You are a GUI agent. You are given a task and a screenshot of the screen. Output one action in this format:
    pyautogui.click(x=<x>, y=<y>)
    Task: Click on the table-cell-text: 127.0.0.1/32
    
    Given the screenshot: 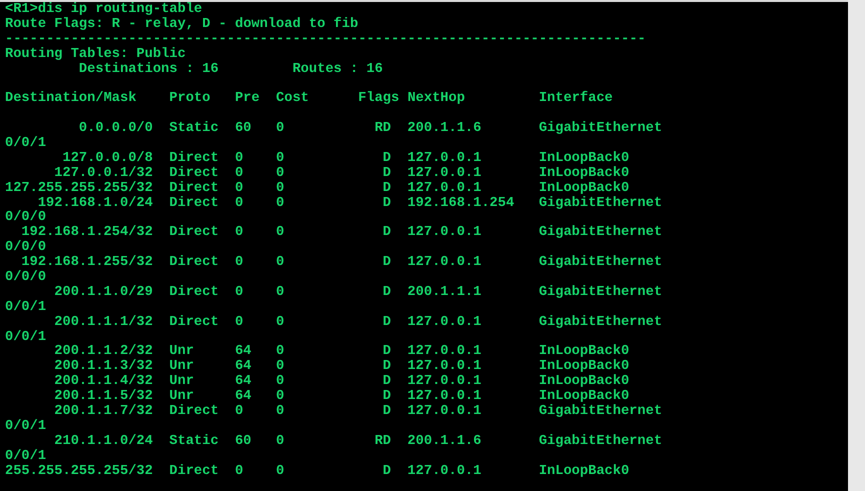 What is the action you would take?
    pyautogui.click(x=103, y=173)
    